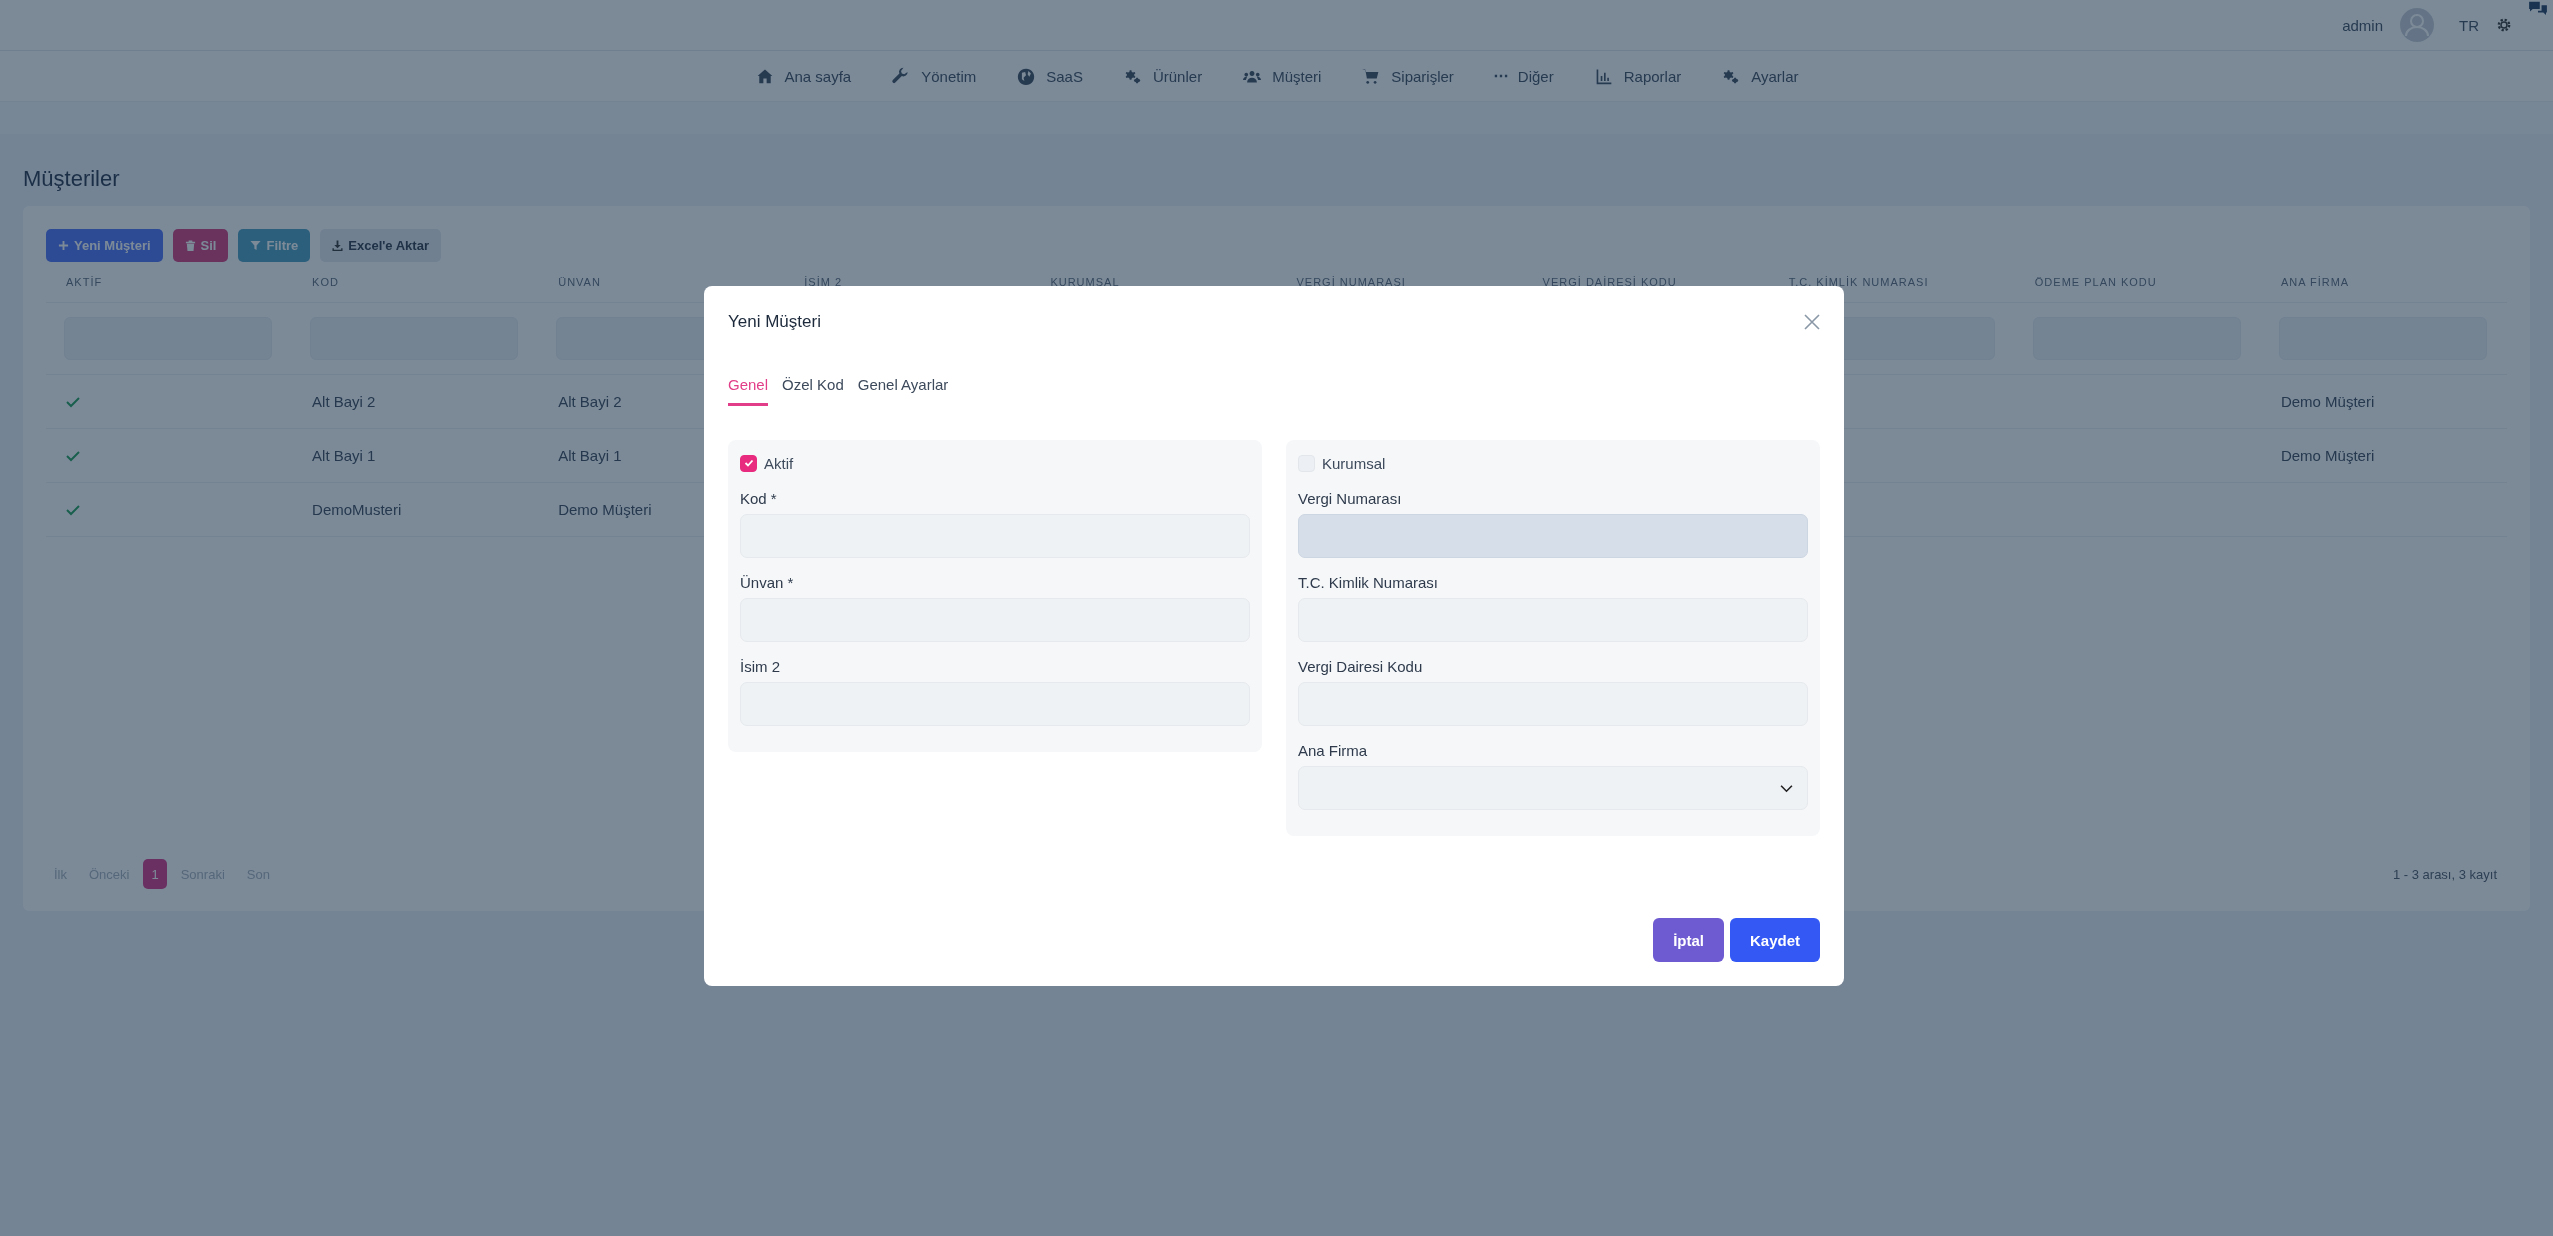 This screenshot has height=1236, width=2553. Describe the element at coordinates (748, 391) in the screenshot. I see `tab: Genel` at that location.